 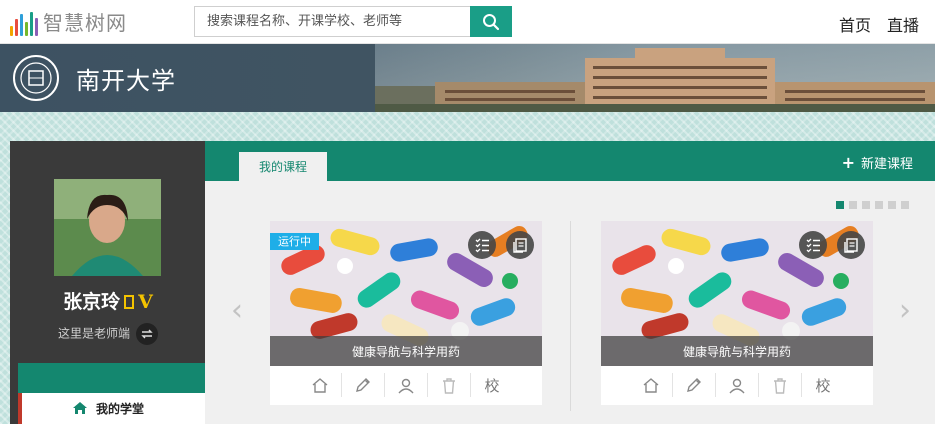 I want to click on campus-building-image, so click(x=655, y=80).